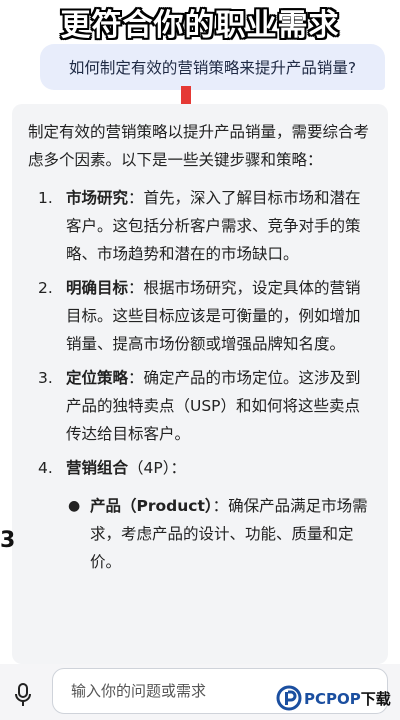  I want to click on step-body: 营销组合（4P）：, so click(218, 468).